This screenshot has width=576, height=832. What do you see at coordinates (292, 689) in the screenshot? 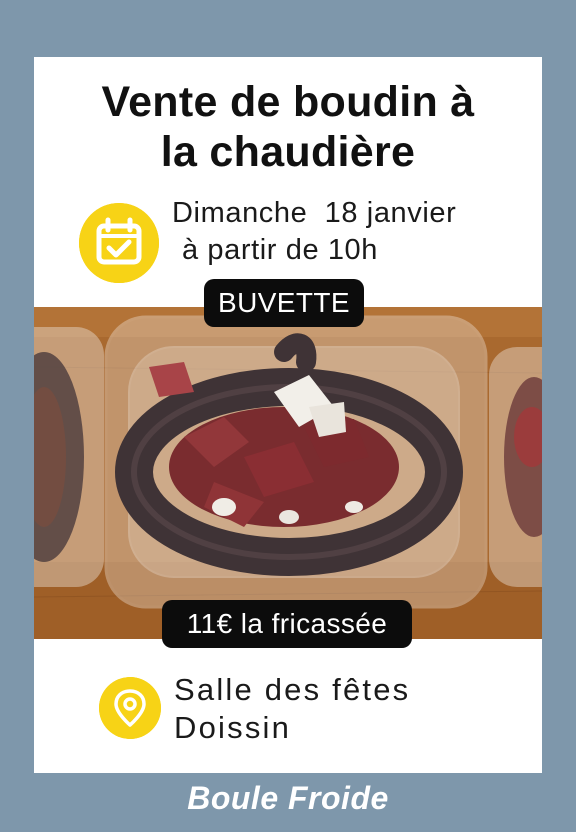
I see `location-line-1: Salle des fêtes` at bounding box center [292, 689].